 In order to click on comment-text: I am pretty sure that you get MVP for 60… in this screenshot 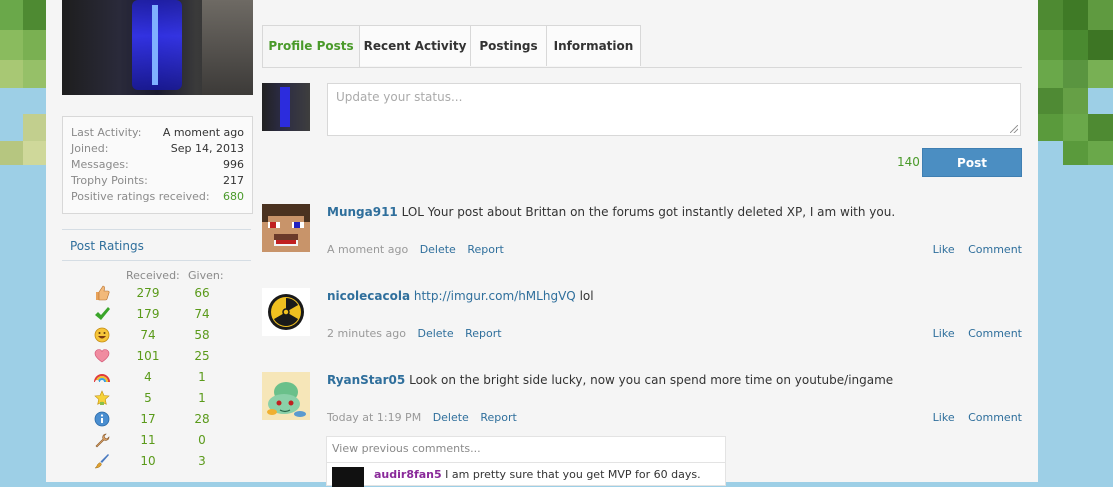, I will do `click(573, 474)`.